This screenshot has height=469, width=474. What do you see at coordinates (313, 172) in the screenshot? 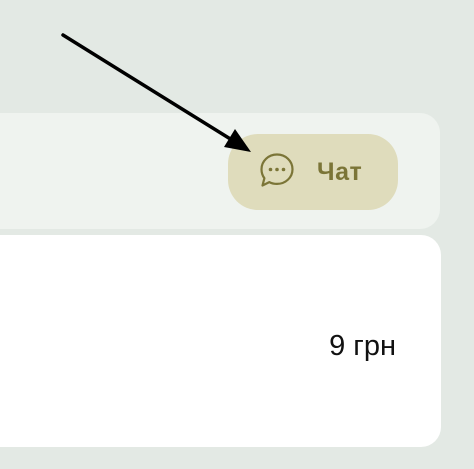
I see `chat-button: Чат` at bounding box center [313, 172].